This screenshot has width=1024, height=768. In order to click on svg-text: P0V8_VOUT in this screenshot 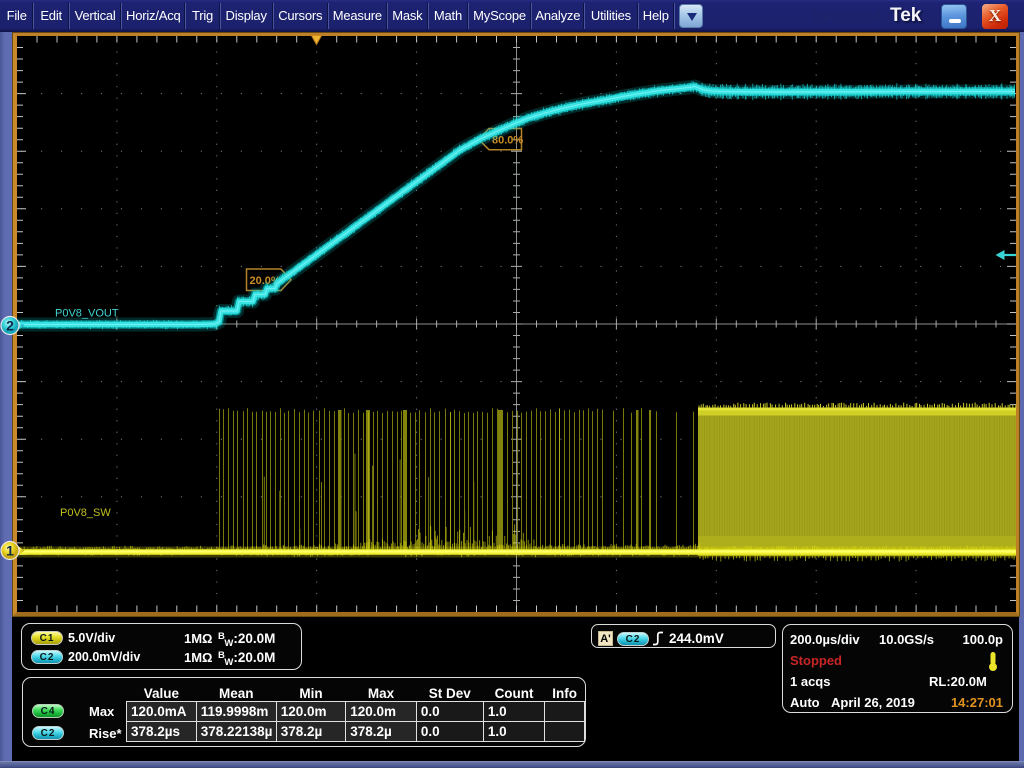, I will do `click(87, 314)`.